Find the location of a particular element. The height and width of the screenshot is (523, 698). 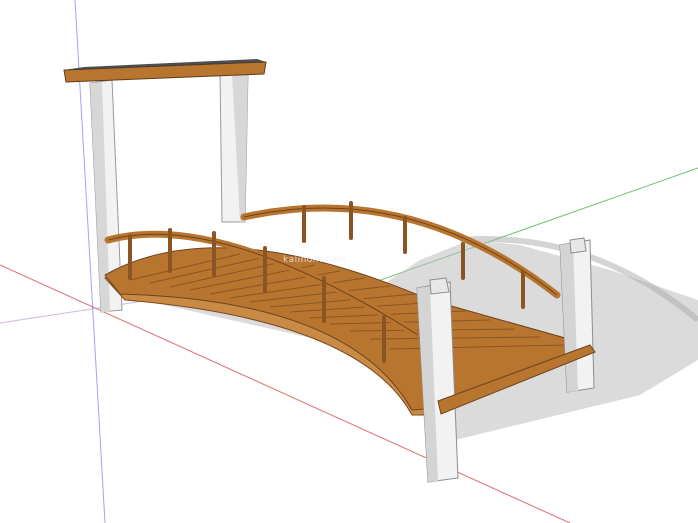

back-right-post-cap is located at coordinates (578, 245).